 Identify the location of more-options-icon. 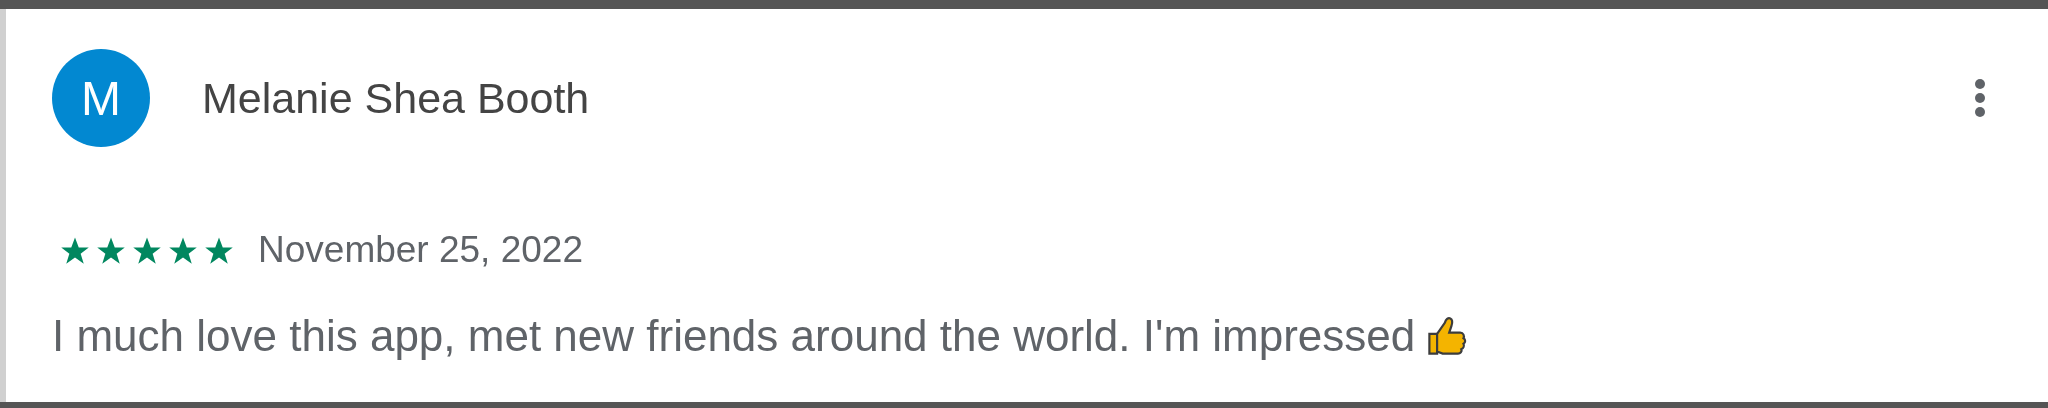
(1980, 98).